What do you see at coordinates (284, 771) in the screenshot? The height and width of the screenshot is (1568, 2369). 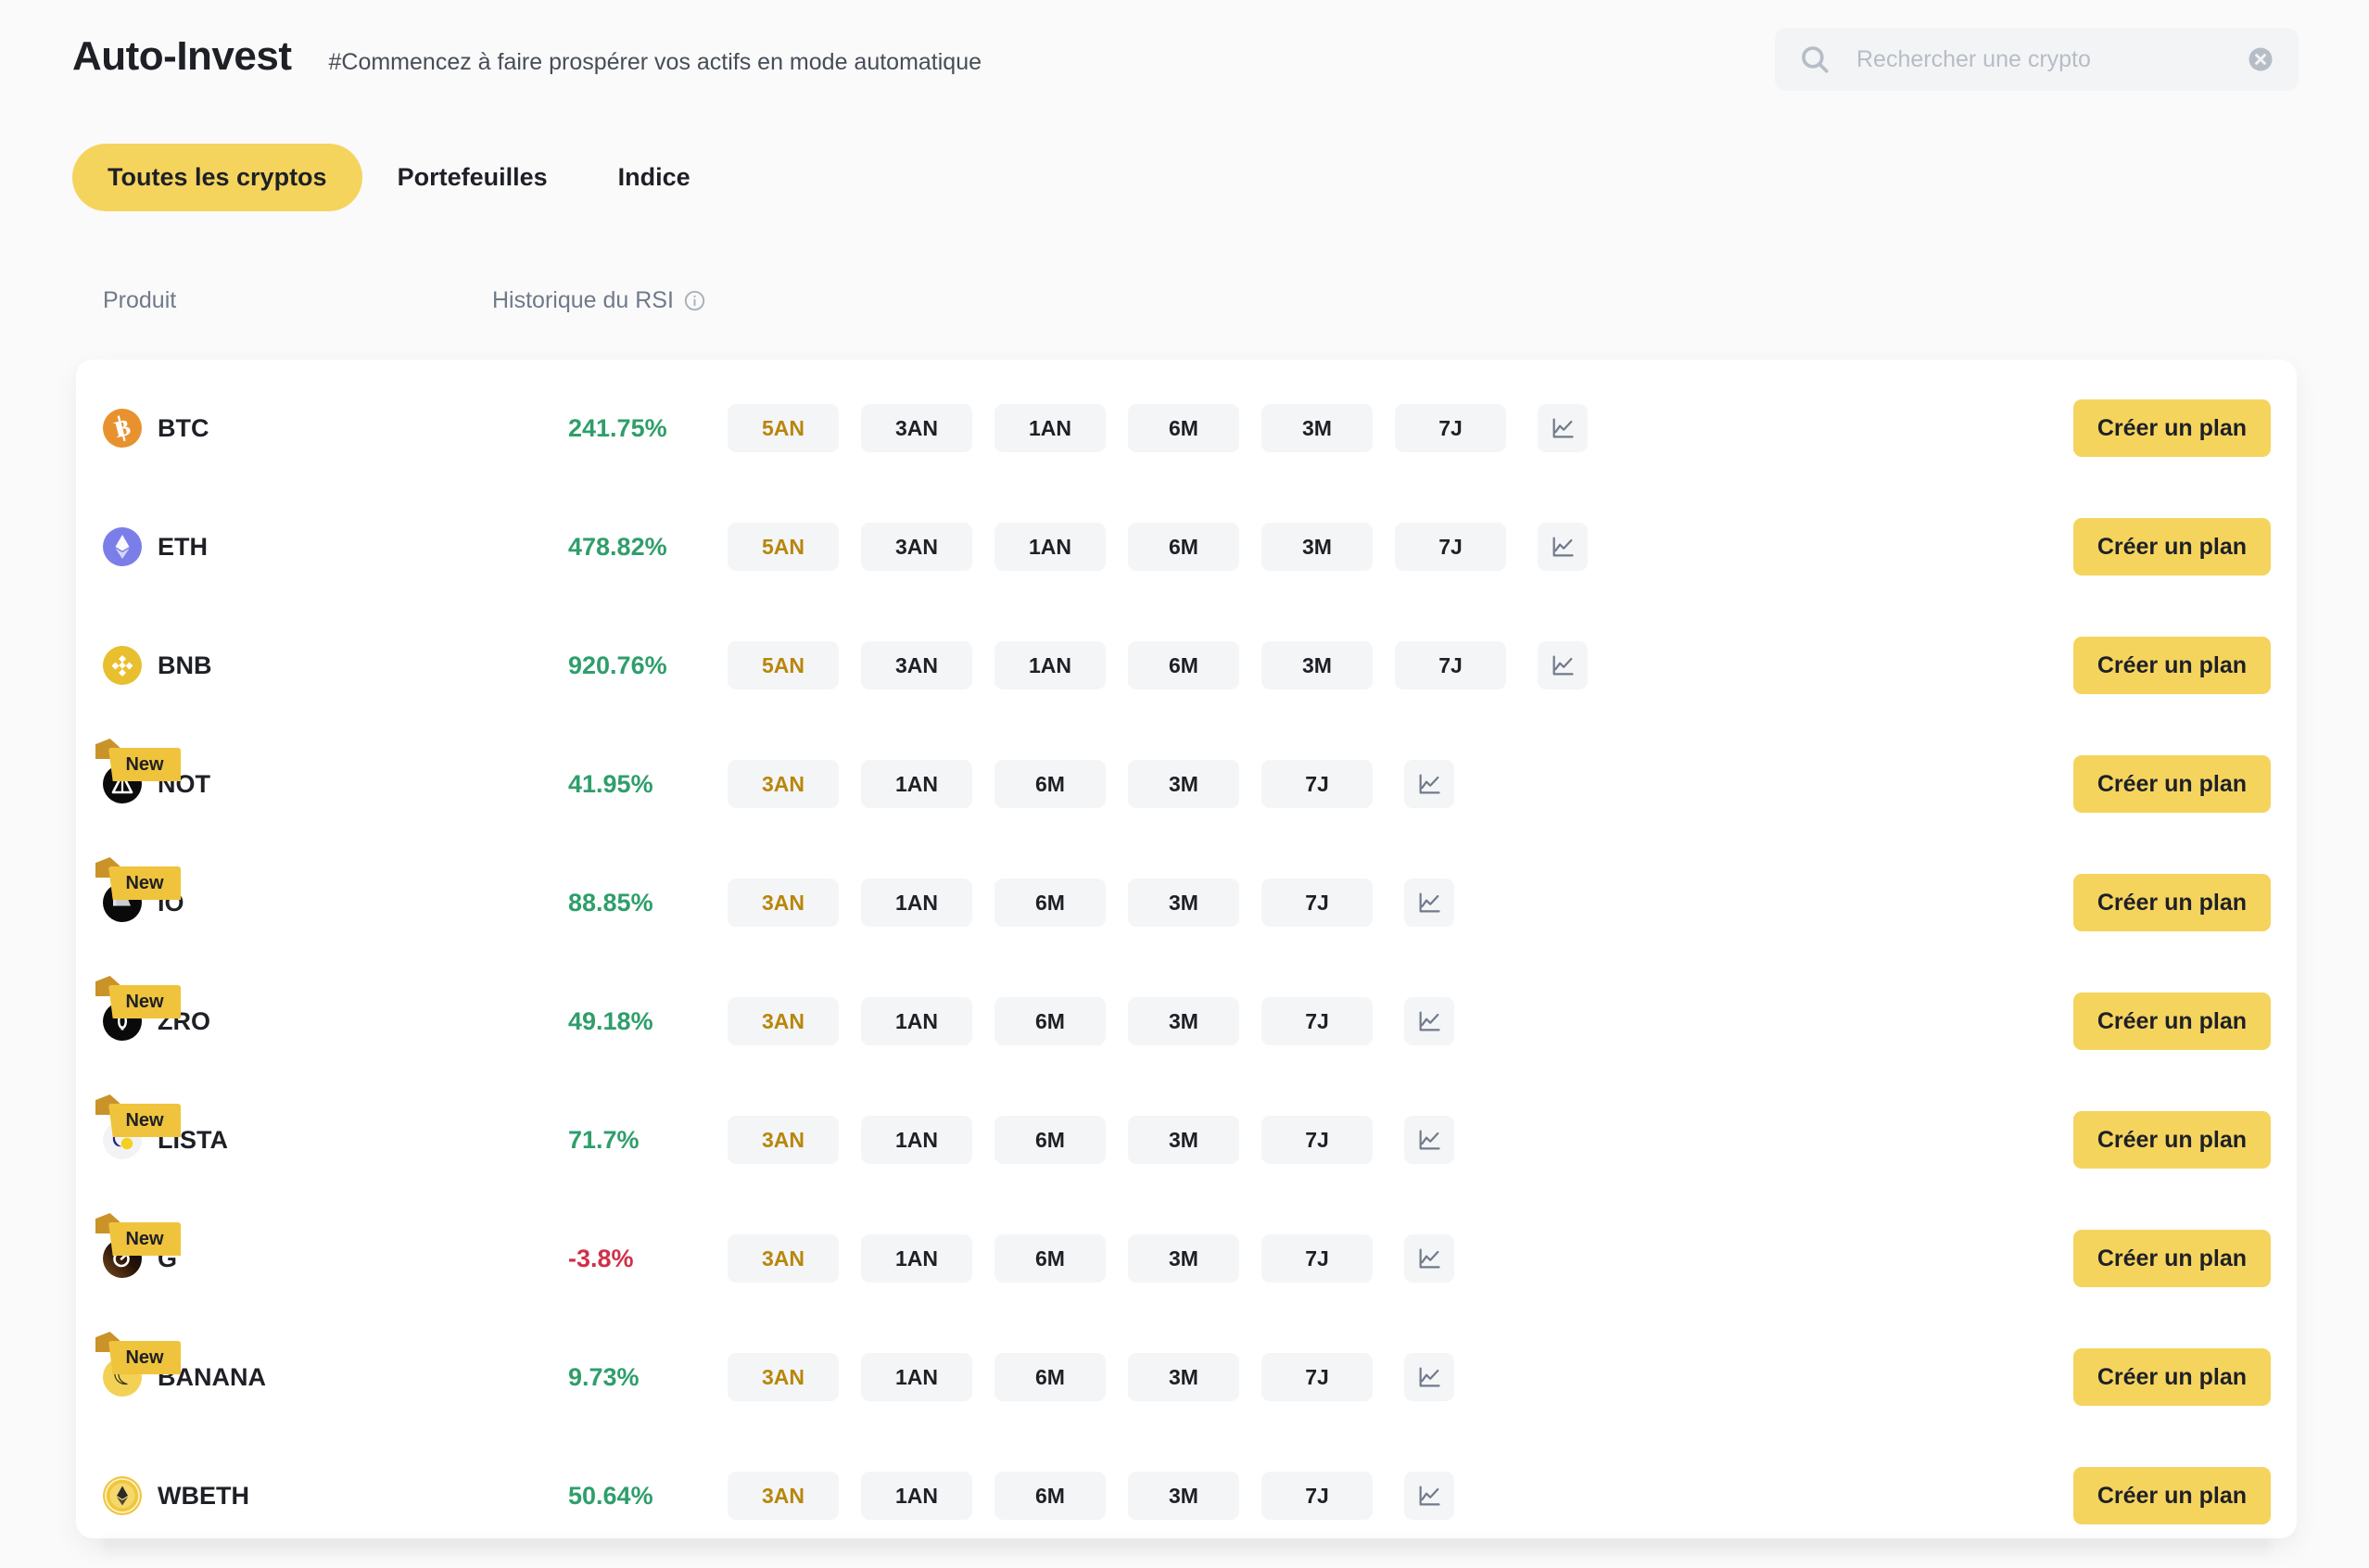 I see `asset-cell: New NOT` at bounding box center [284, 771].